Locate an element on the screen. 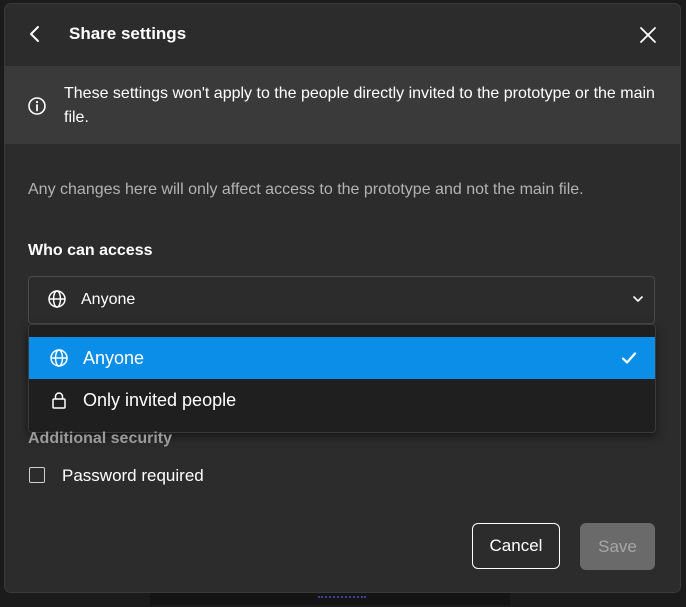  option-only-invited: Only invited people is located at coordinates (342, 400).